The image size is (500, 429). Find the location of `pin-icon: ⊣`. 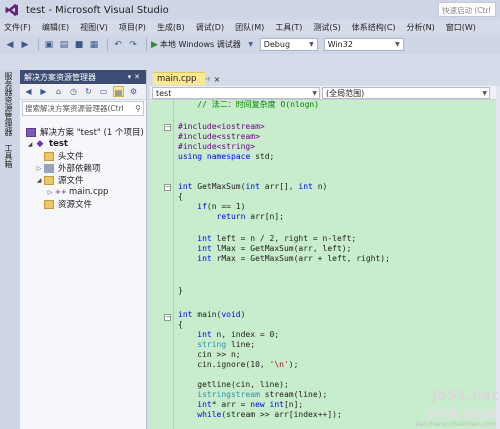

pin-icon: ⊣ is located at coordinates (206, 79).